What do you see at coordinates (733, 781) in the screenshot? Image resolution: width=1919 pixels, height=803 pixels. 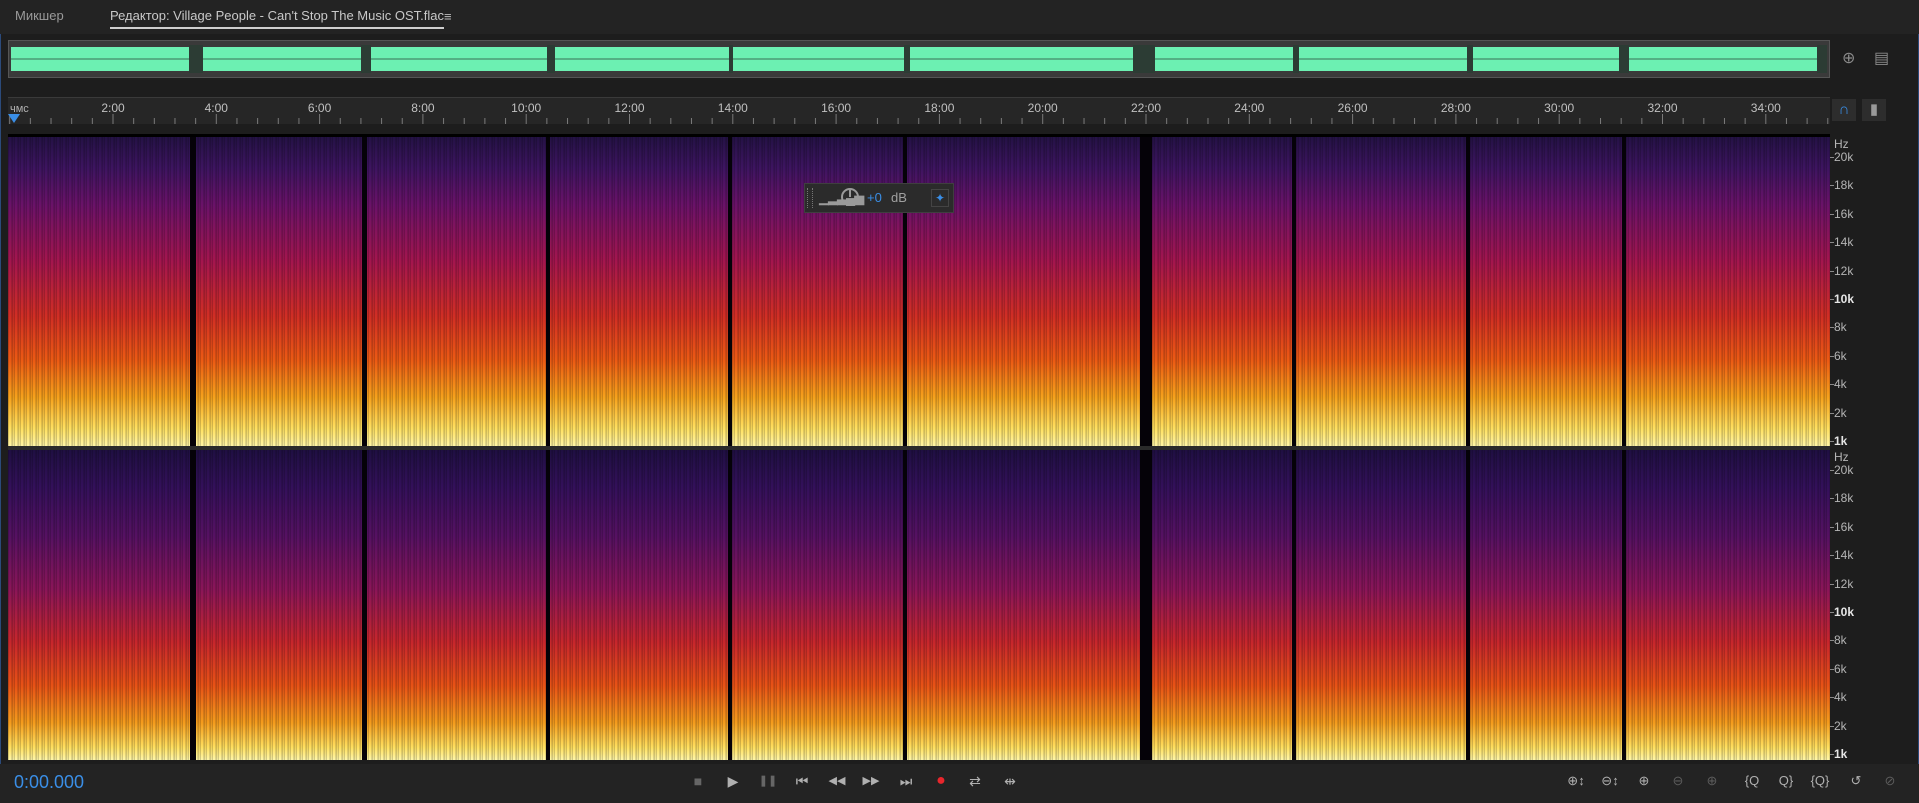 I see `play-button: ▶` at bounding box center [733, 781].